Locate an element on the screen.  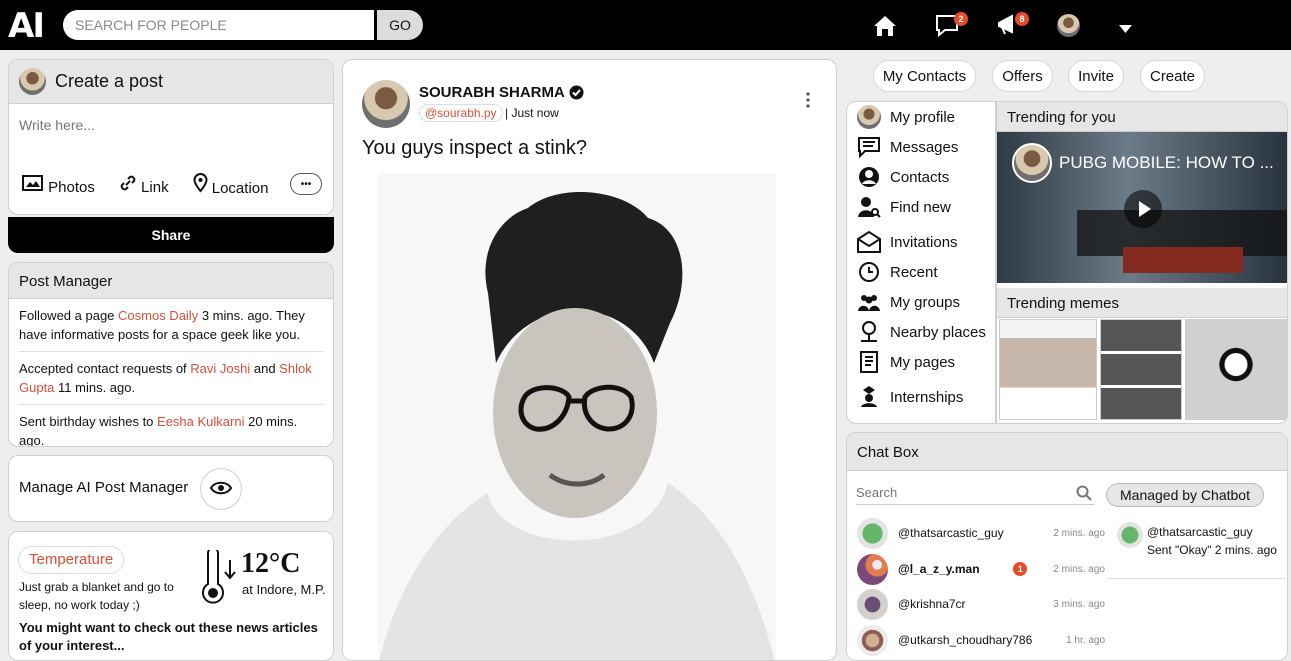
invite-button: Invite is located at coordinates (1096, 76).